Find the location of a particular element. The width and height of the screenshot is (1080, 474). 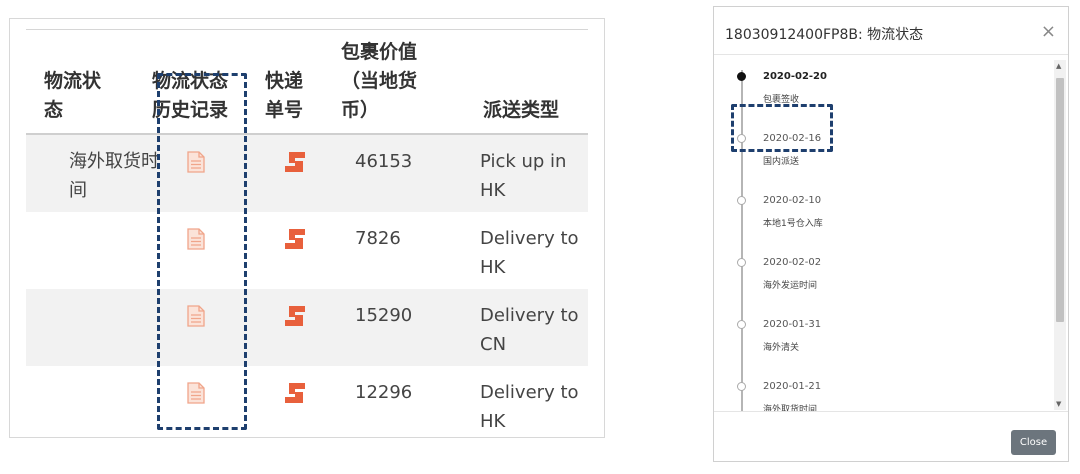

timeline-item: 2020-01-21 海外取货时间 is located at coordinates (874, 392).